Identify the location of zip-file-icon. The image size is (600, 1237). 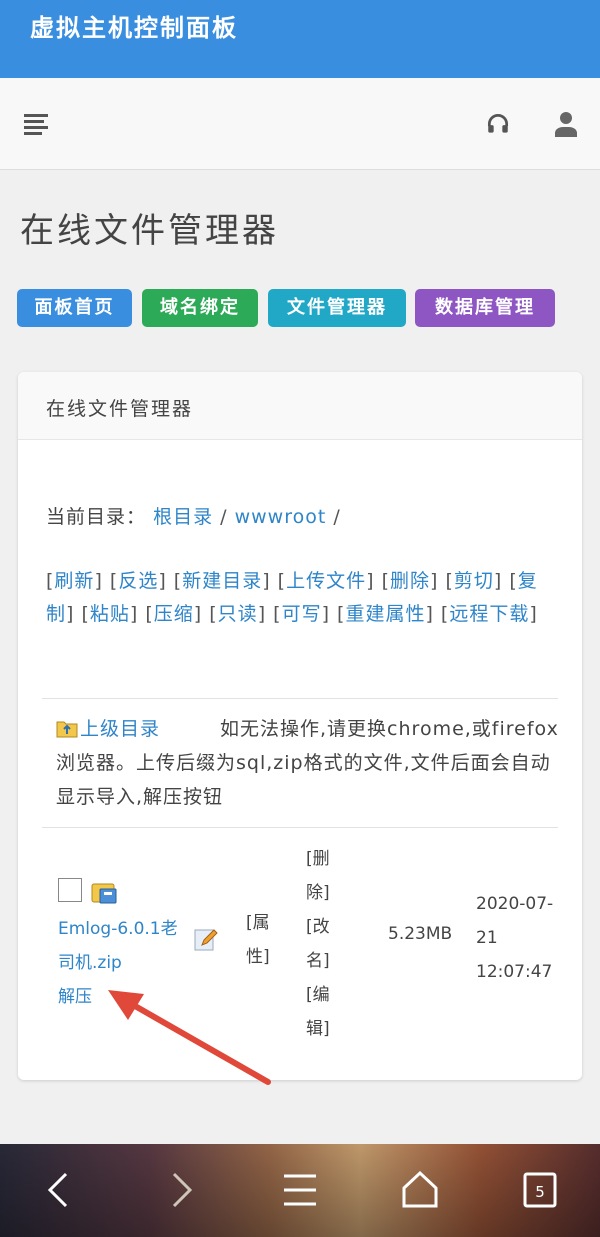
(104, 893).